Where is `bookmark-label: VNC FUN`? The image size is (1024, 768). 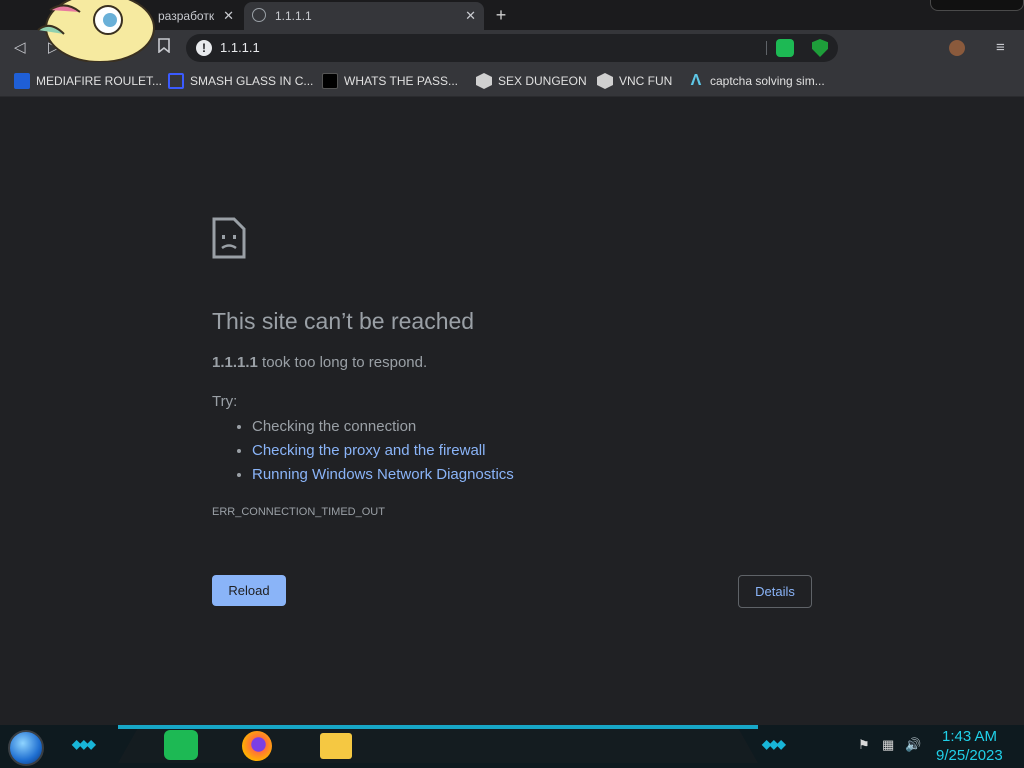 bookmark-label: VNC FUN is located at coordinates (646, 81).